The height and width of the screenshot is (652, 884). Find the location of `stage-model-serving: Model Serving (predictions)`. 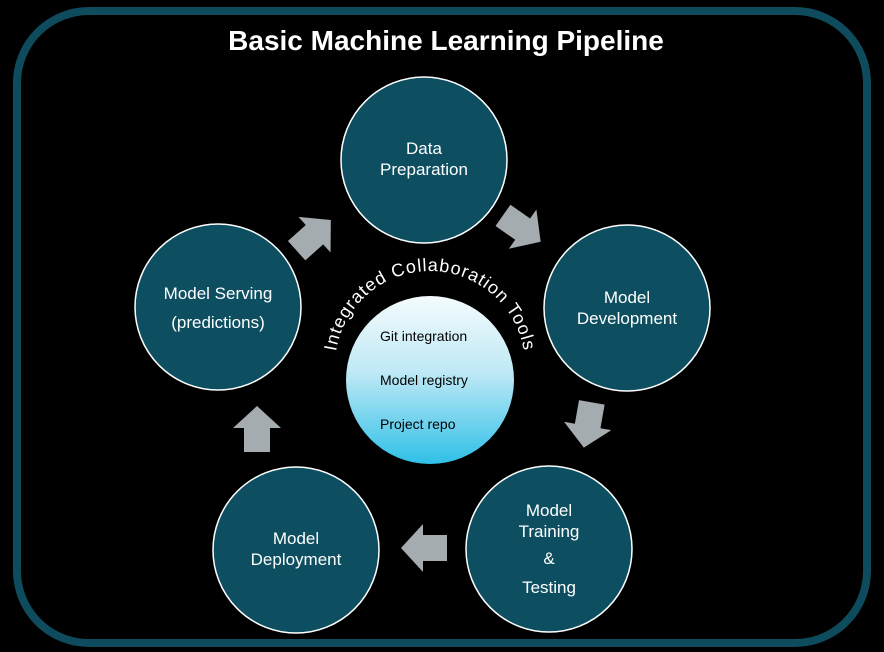

stage-model-serving: Model Serving (predictions) is located at coordinates (218, 307).